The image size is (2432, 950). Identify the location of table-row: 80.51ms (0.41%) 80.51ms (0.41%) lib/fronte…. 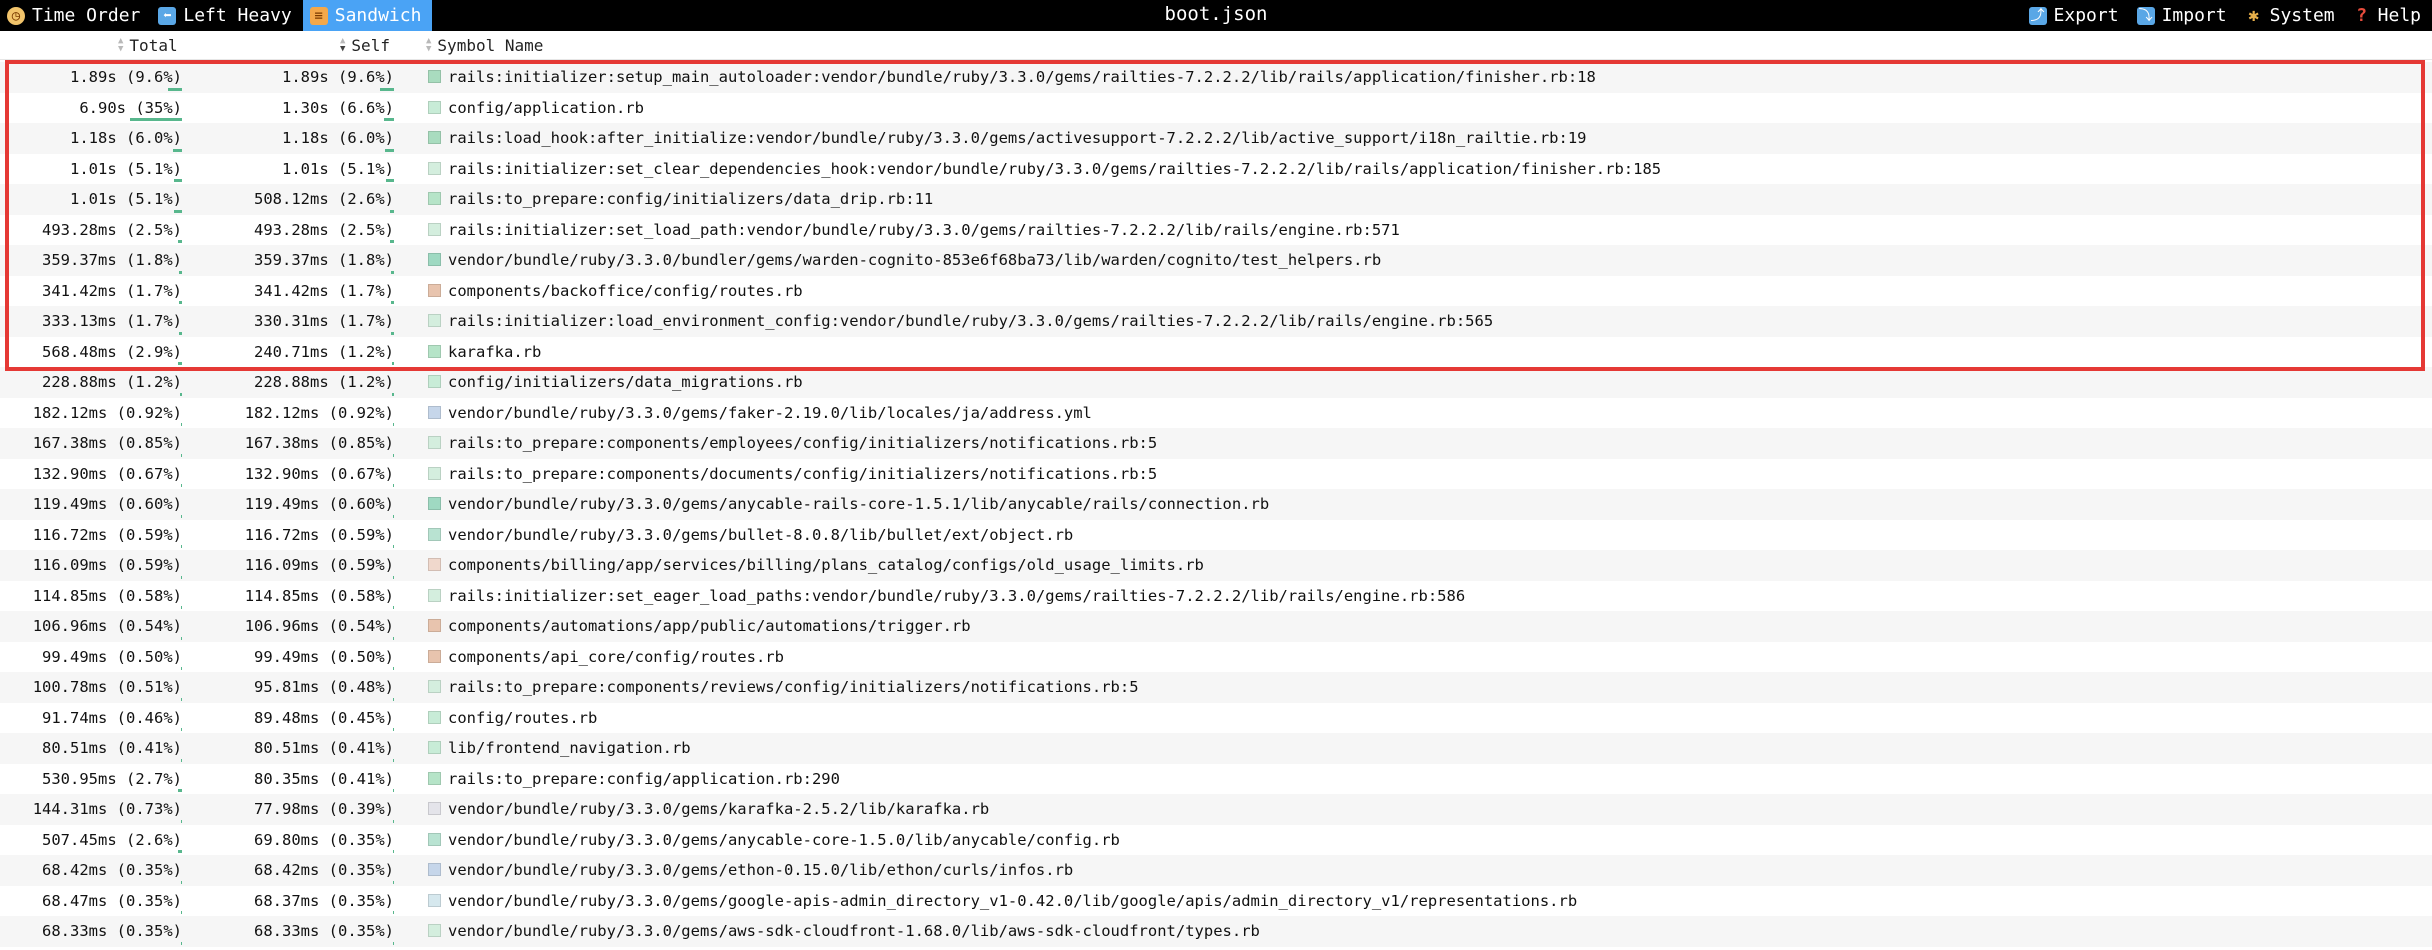
(1216, 748).